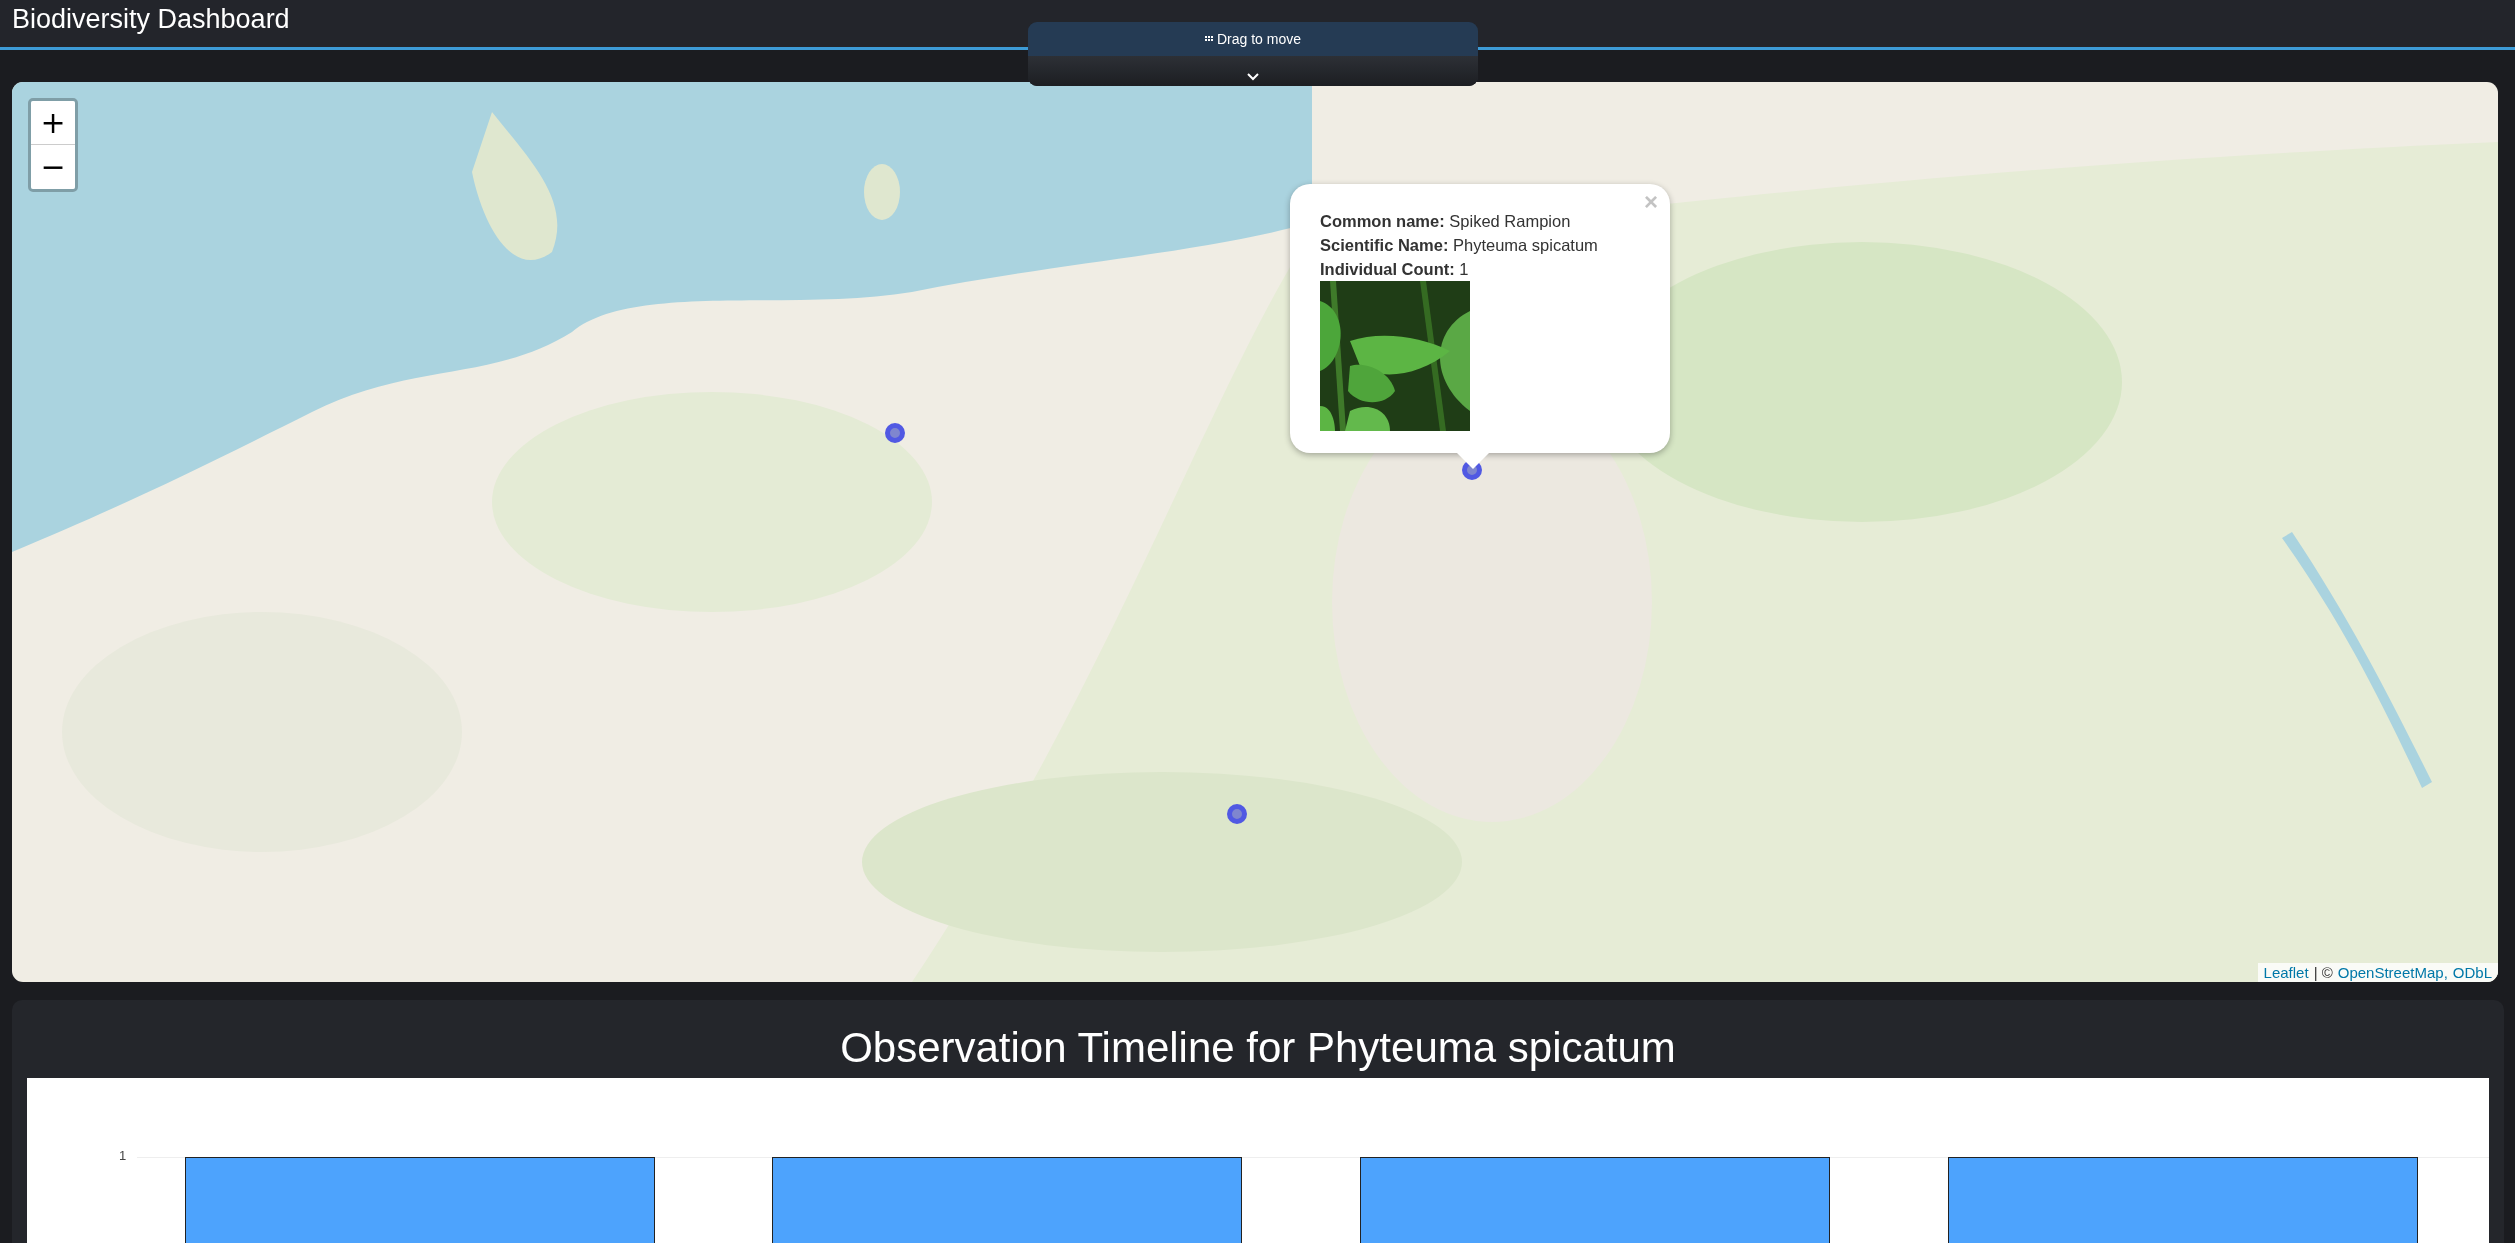 The width and height of the screenshot is (2515, 1243). I want to click on drag-label: Drag to move, so click(1258, 39).